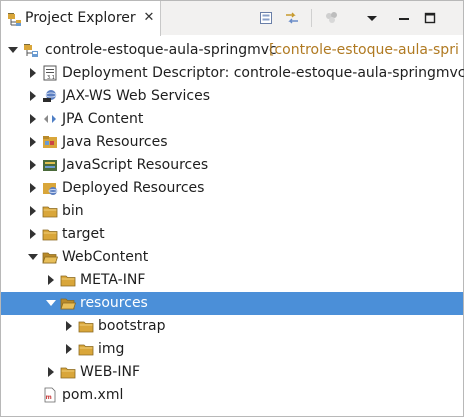 The image size is (464, 417). Describe the element at coordinates (404, 18) in the screenshot. I see `minimize-icon` at that location.